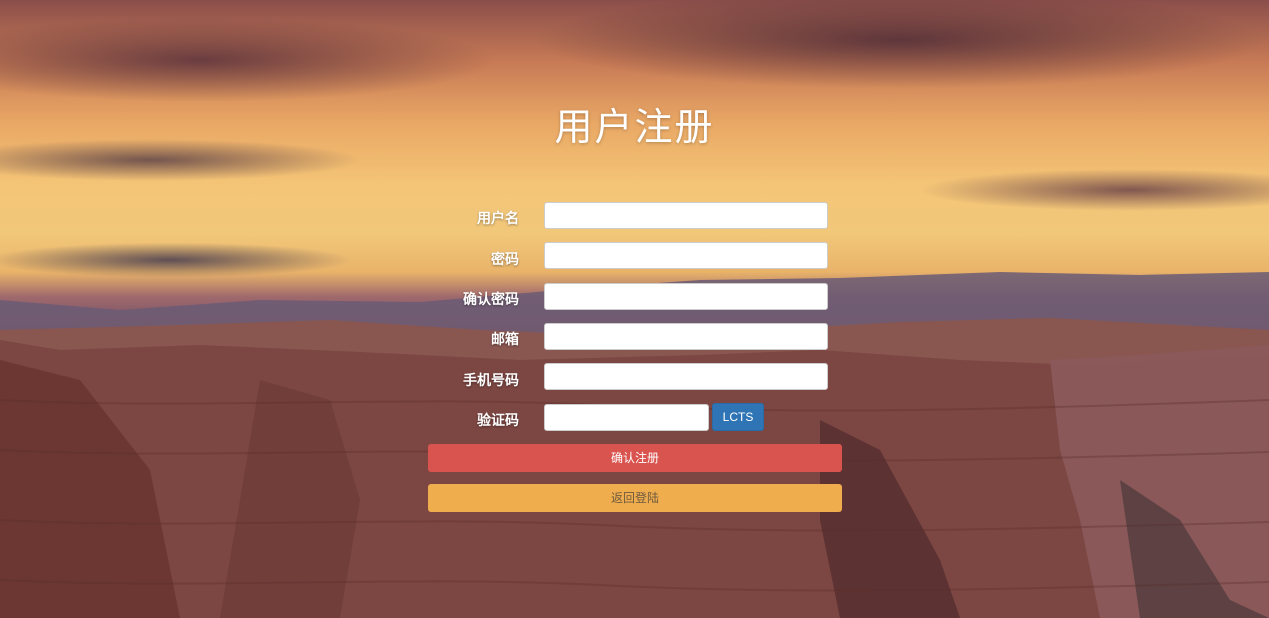 The width and height of the screenshot is (1269, 618). I want to click on confirm-password-label: 确认密码, so click(491, 300).